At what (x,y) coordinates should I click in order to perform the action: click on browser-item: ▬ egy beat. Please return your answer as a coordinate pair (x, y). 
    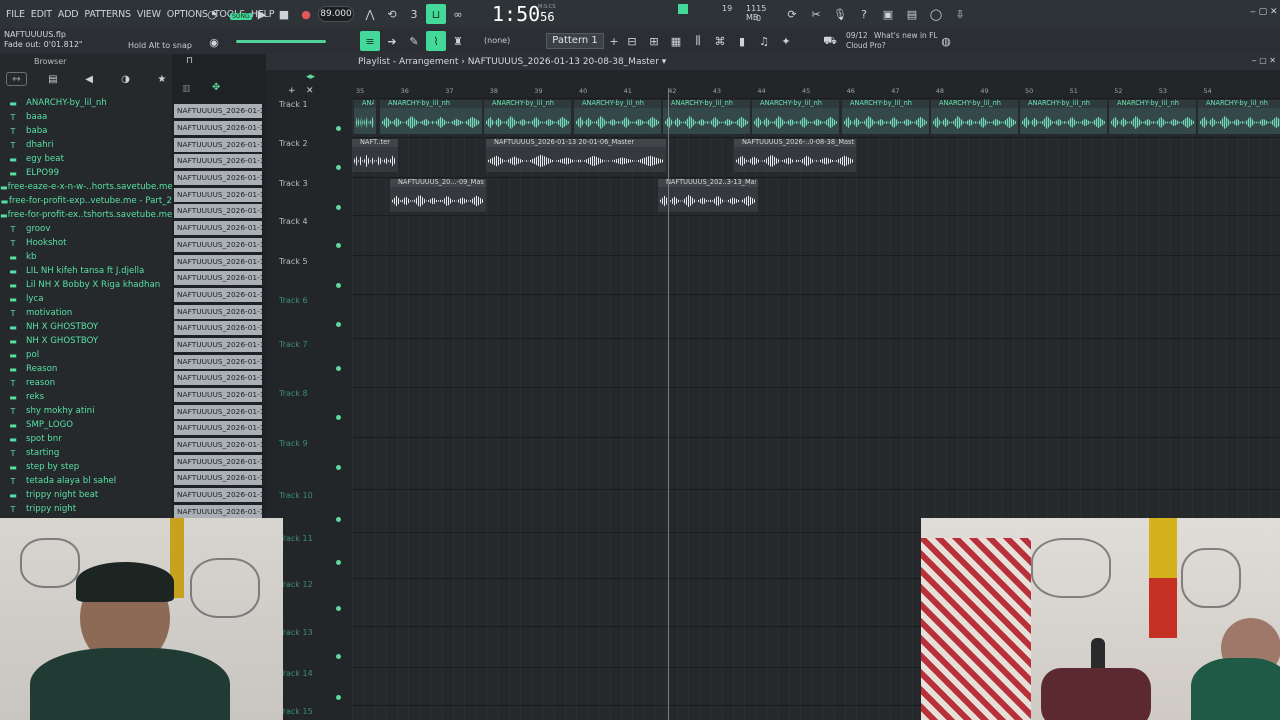
    Looking at the image, I should click on (86, 159).